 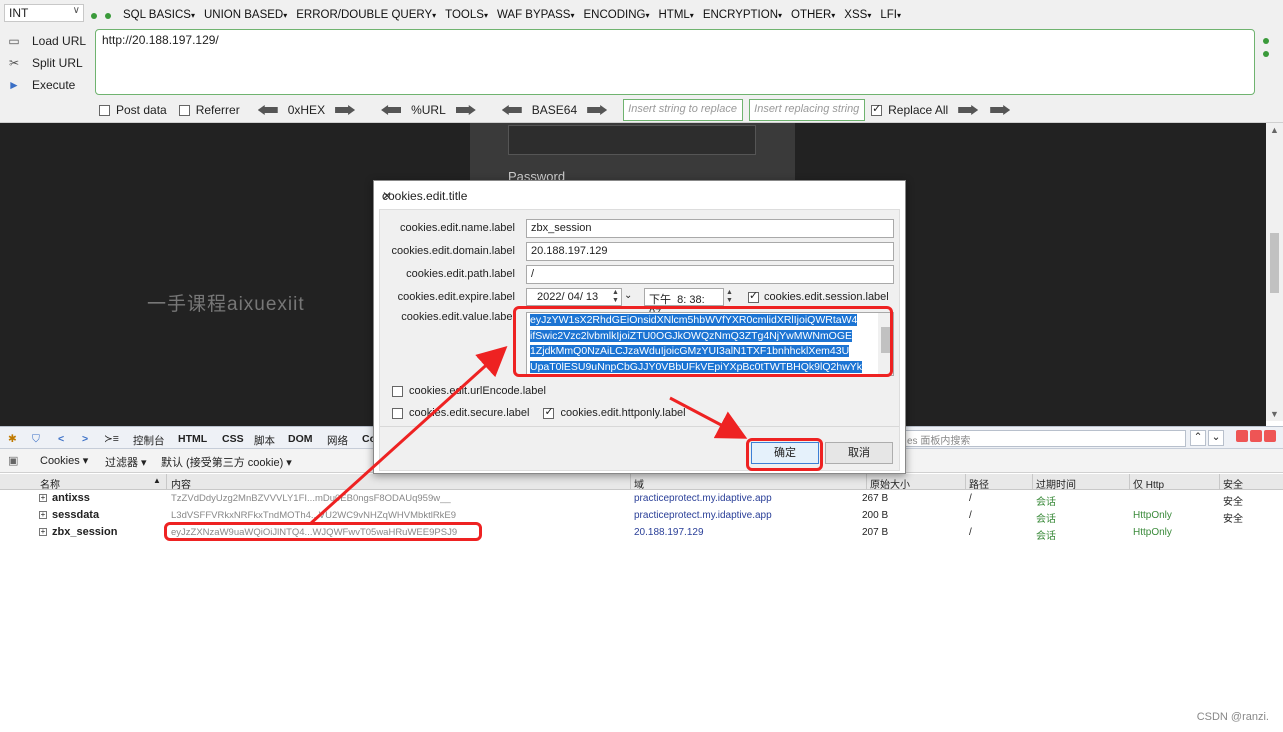 What do you see at coordinates (217, 110) in the screenshot?
I see `referrer-label: Referrer` at bounding box center [217, 110].